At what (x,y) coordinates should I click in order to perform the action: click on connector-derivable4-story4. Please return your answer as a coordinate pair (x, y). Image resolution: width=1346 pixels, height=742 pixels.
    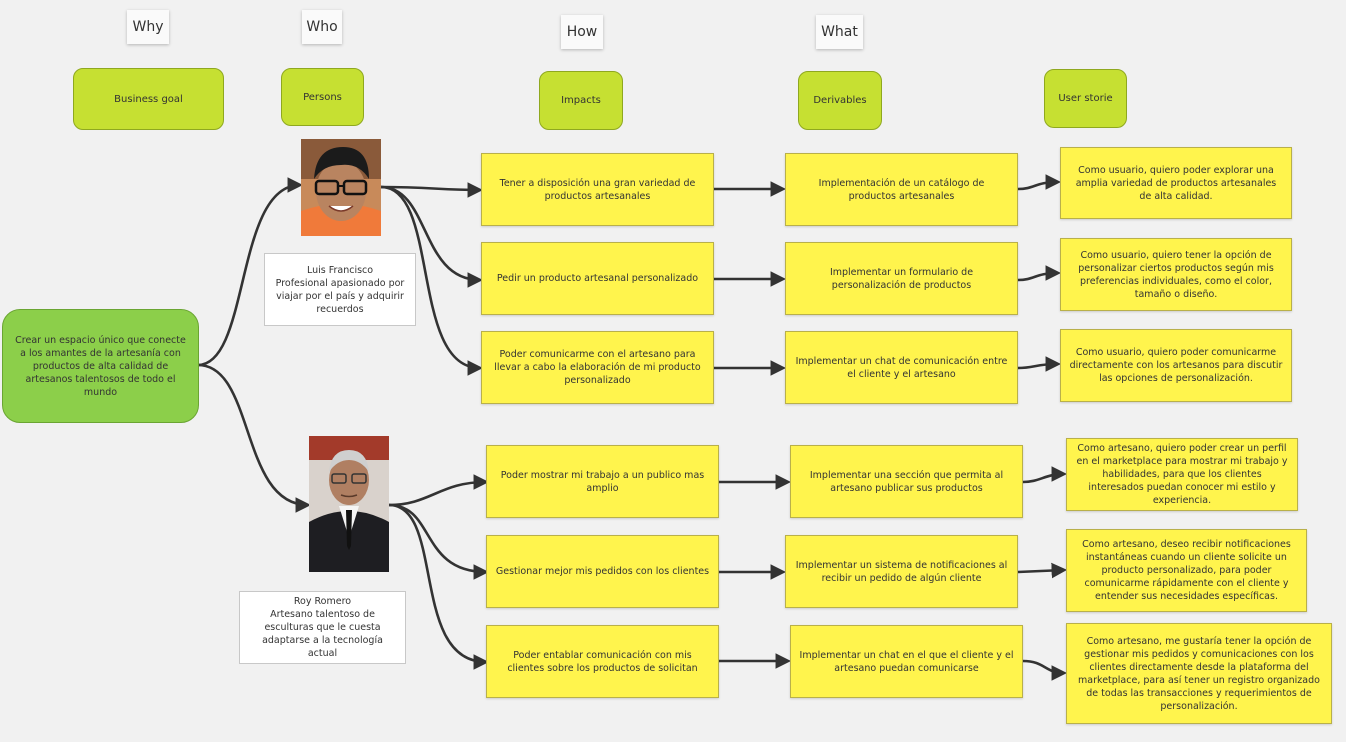
    Looking at the image, I should click on (1045, 475).